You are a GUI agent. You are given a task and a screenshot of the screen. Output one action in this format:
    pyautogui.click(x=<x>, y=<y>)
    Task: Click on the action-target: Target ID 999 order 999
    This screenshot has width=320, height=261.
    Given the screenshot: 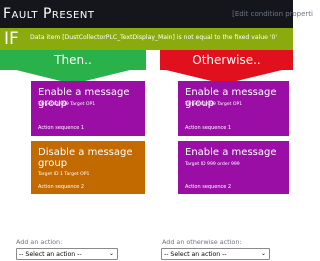 What is the action you would take?
    pyautogui.click(x=212, y=164)
    